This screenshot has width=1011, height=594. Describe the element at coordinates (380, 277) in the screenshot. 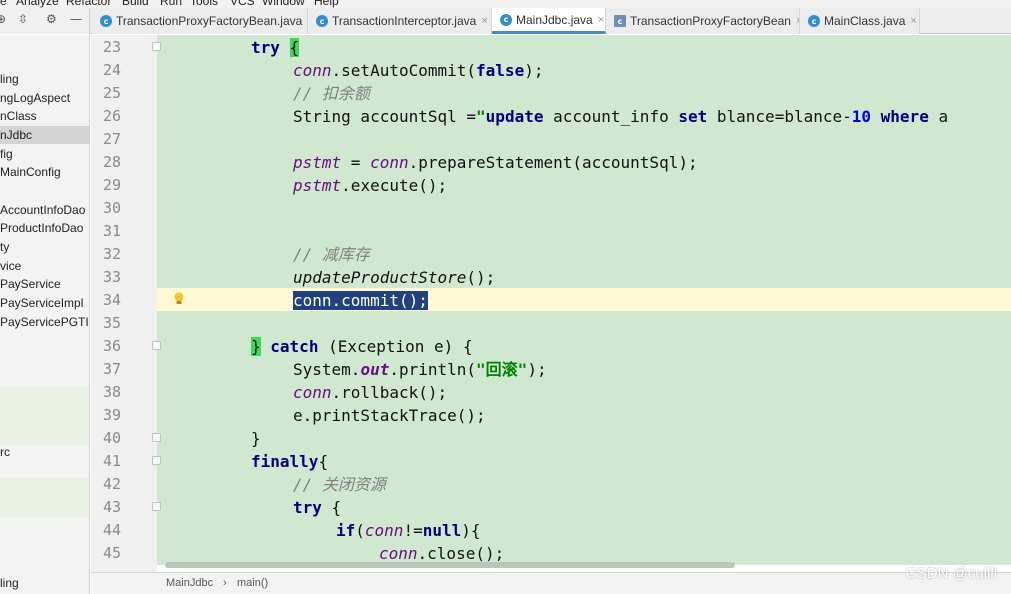

I see `method-call-token: updateProductStore` at that location.